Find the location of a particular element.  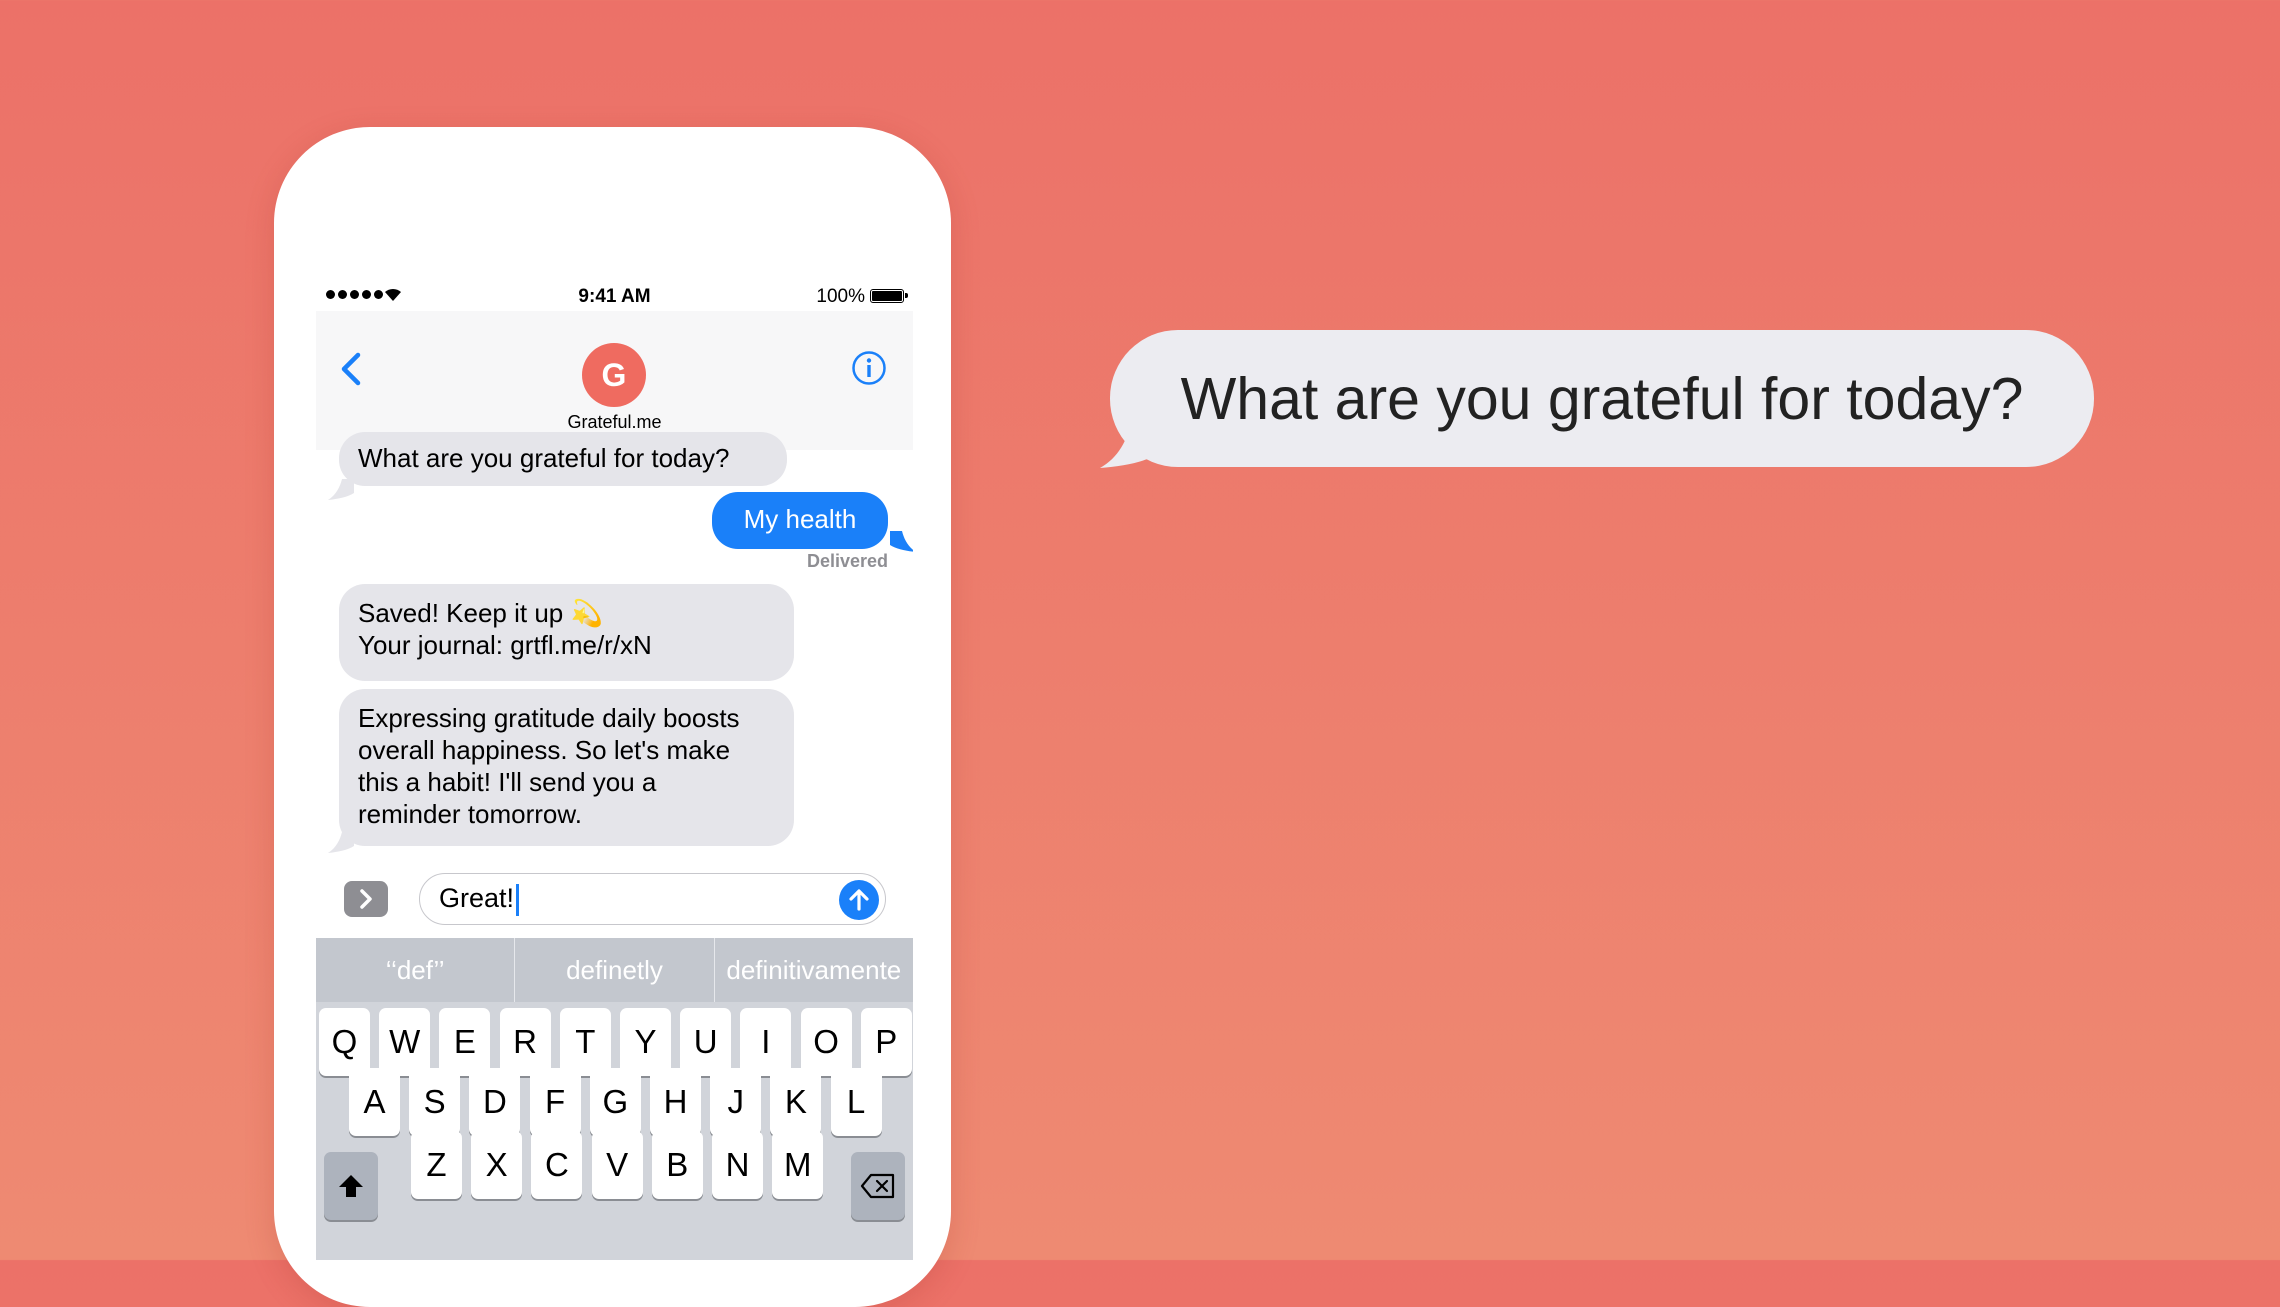

shift-key is located at coordinates (351, 1186).